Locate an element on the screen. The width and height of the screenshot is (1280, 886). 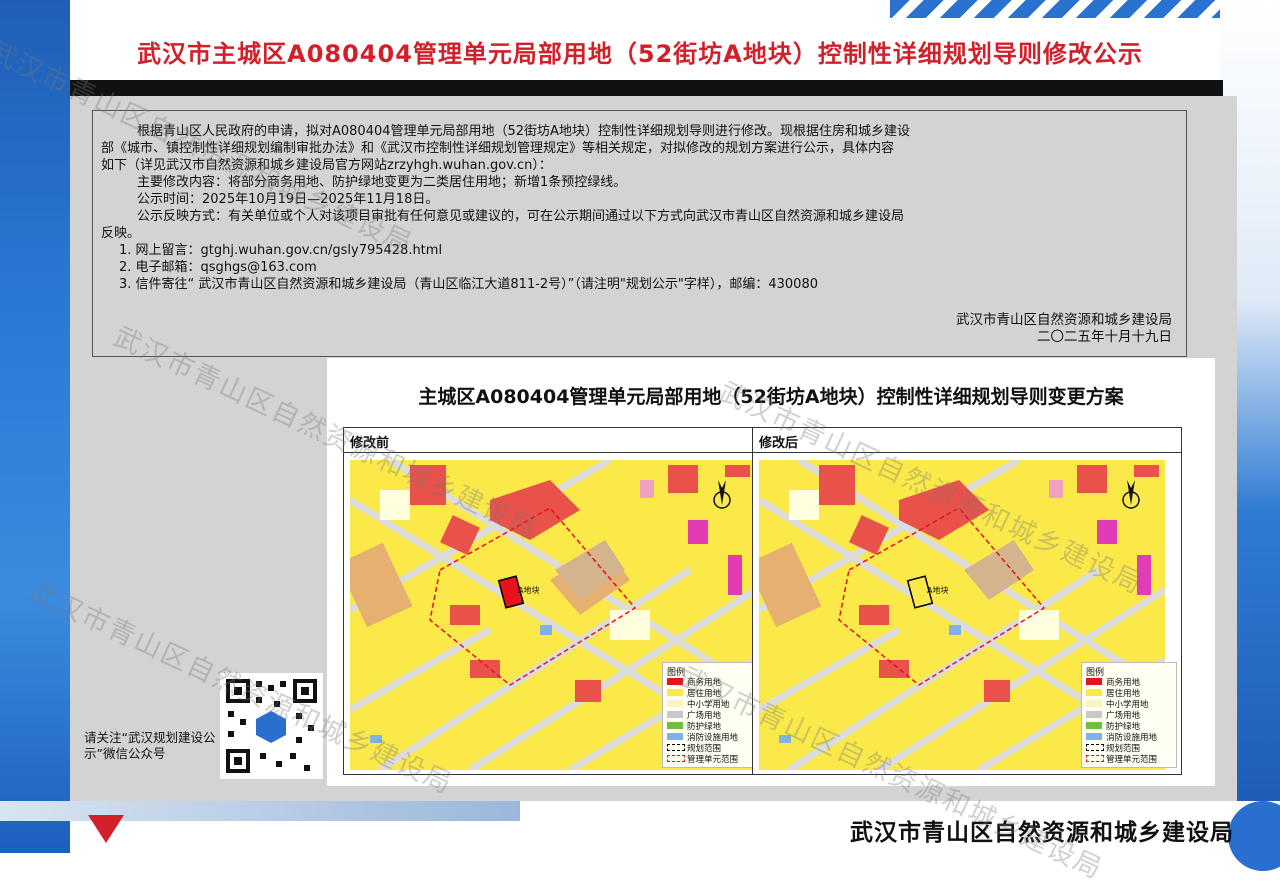
qr-caption: 请关注“武汉规划建设公示”微信公众号 is located at coordinates (150, 745).